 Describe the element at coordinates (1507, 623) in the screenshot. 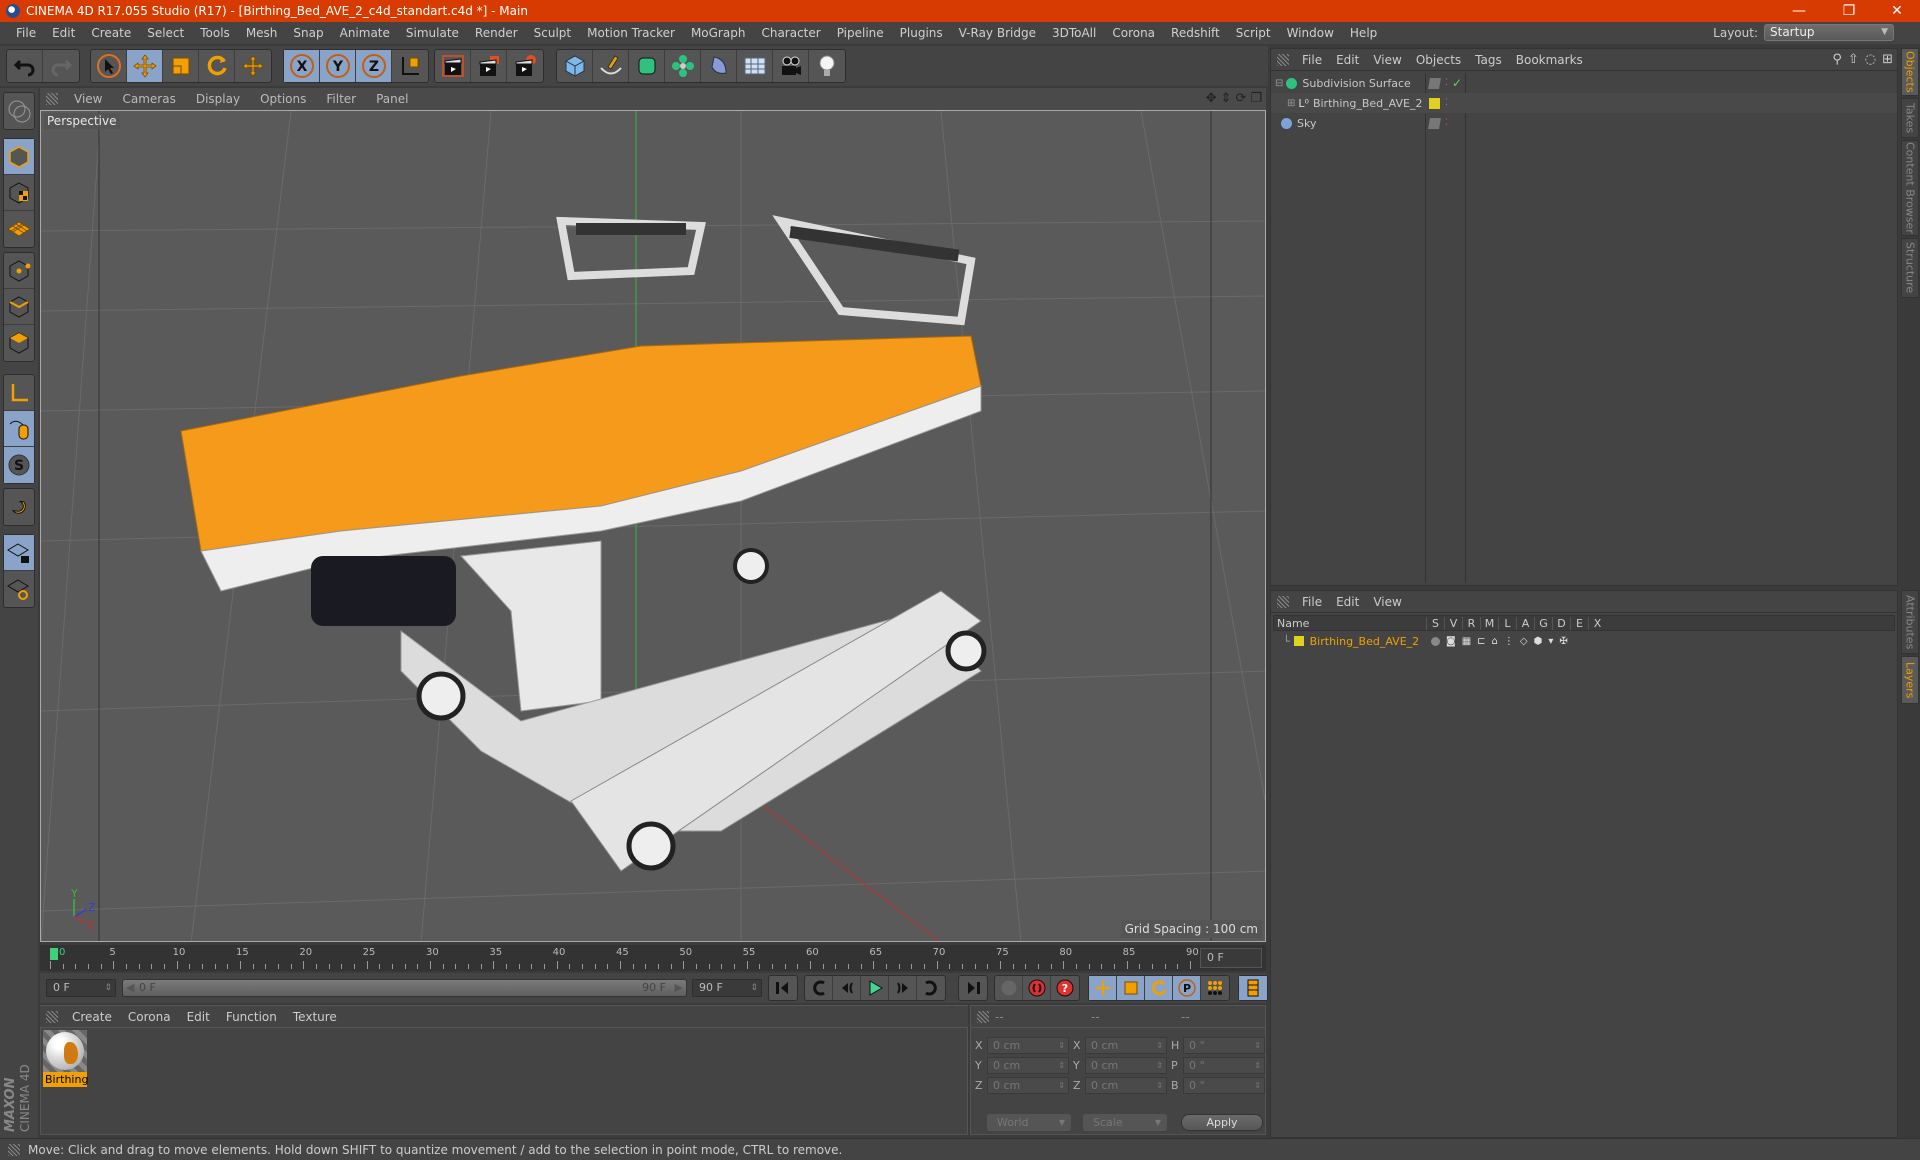

I see `column-locked: L` at that location.